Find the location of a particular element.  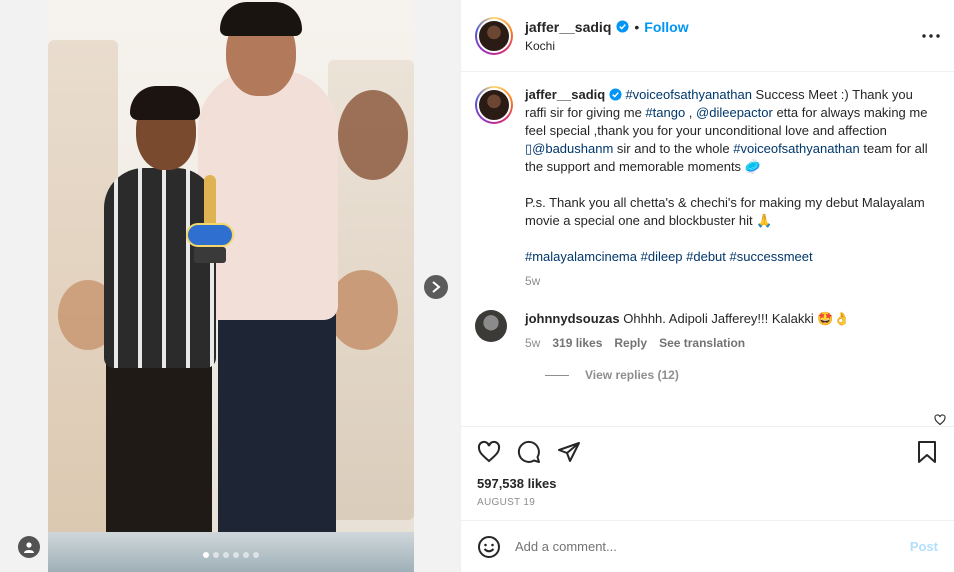

post-header: jaffer__sadiq • Follow Kochi is located at coordinates (707, 36).